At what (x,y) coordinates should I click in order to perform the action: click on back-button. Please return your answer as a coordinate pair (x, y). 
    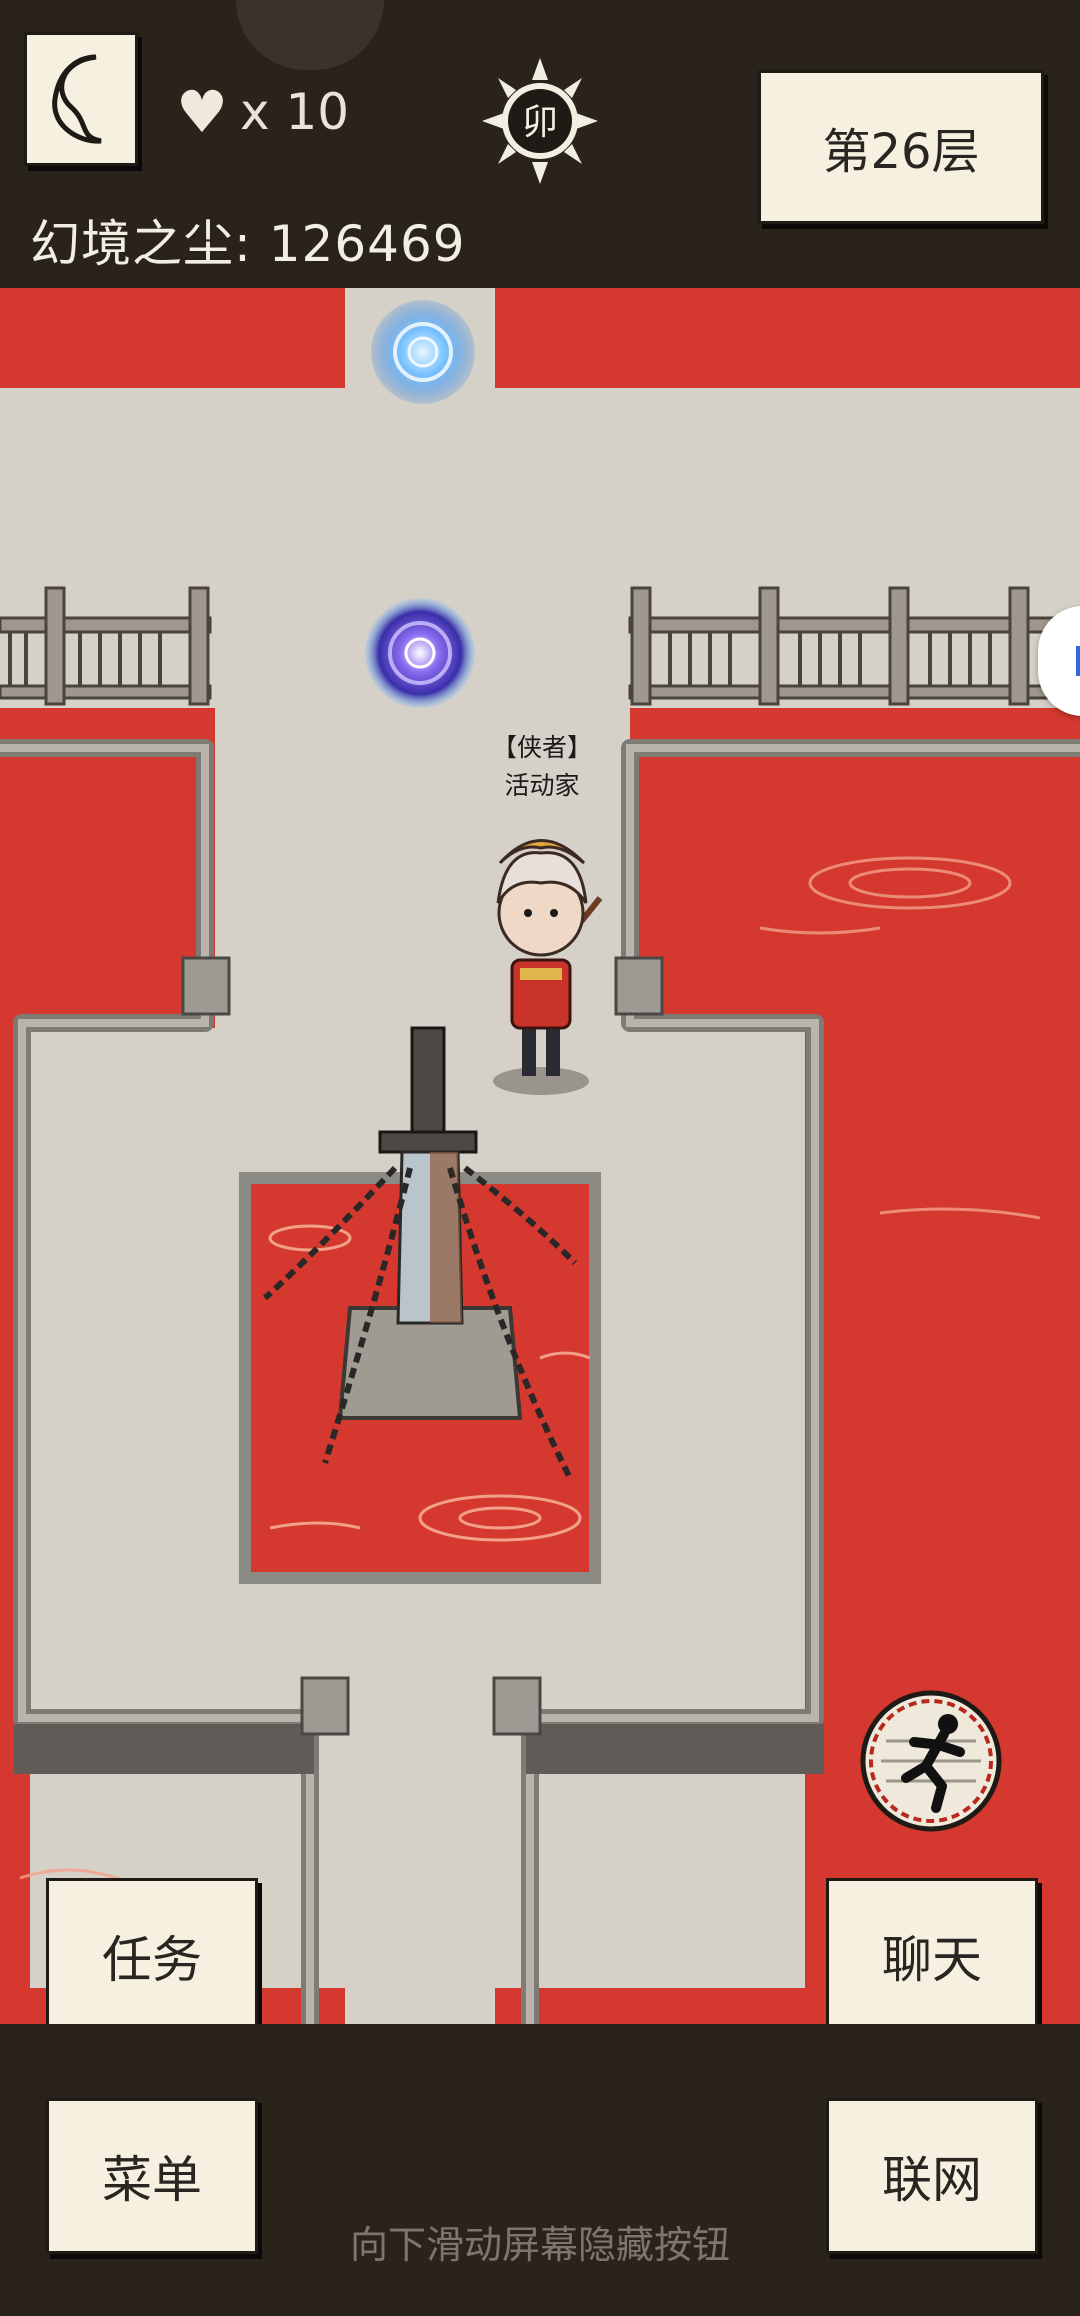
    Looking at the image, I should click on (81, 99).